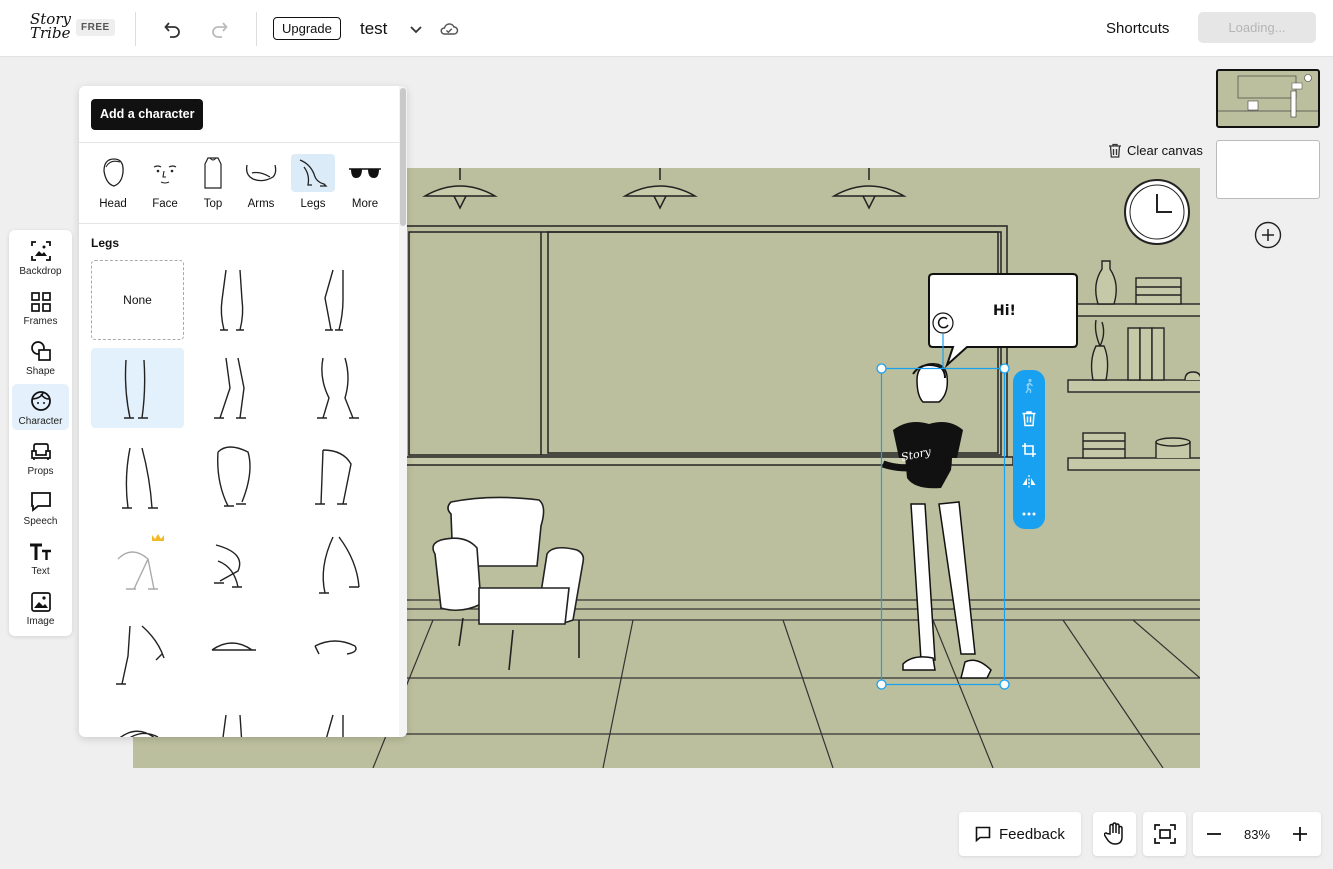 This screenshot has height=869, width=1333. I want to click on divider, so click(256, 29).